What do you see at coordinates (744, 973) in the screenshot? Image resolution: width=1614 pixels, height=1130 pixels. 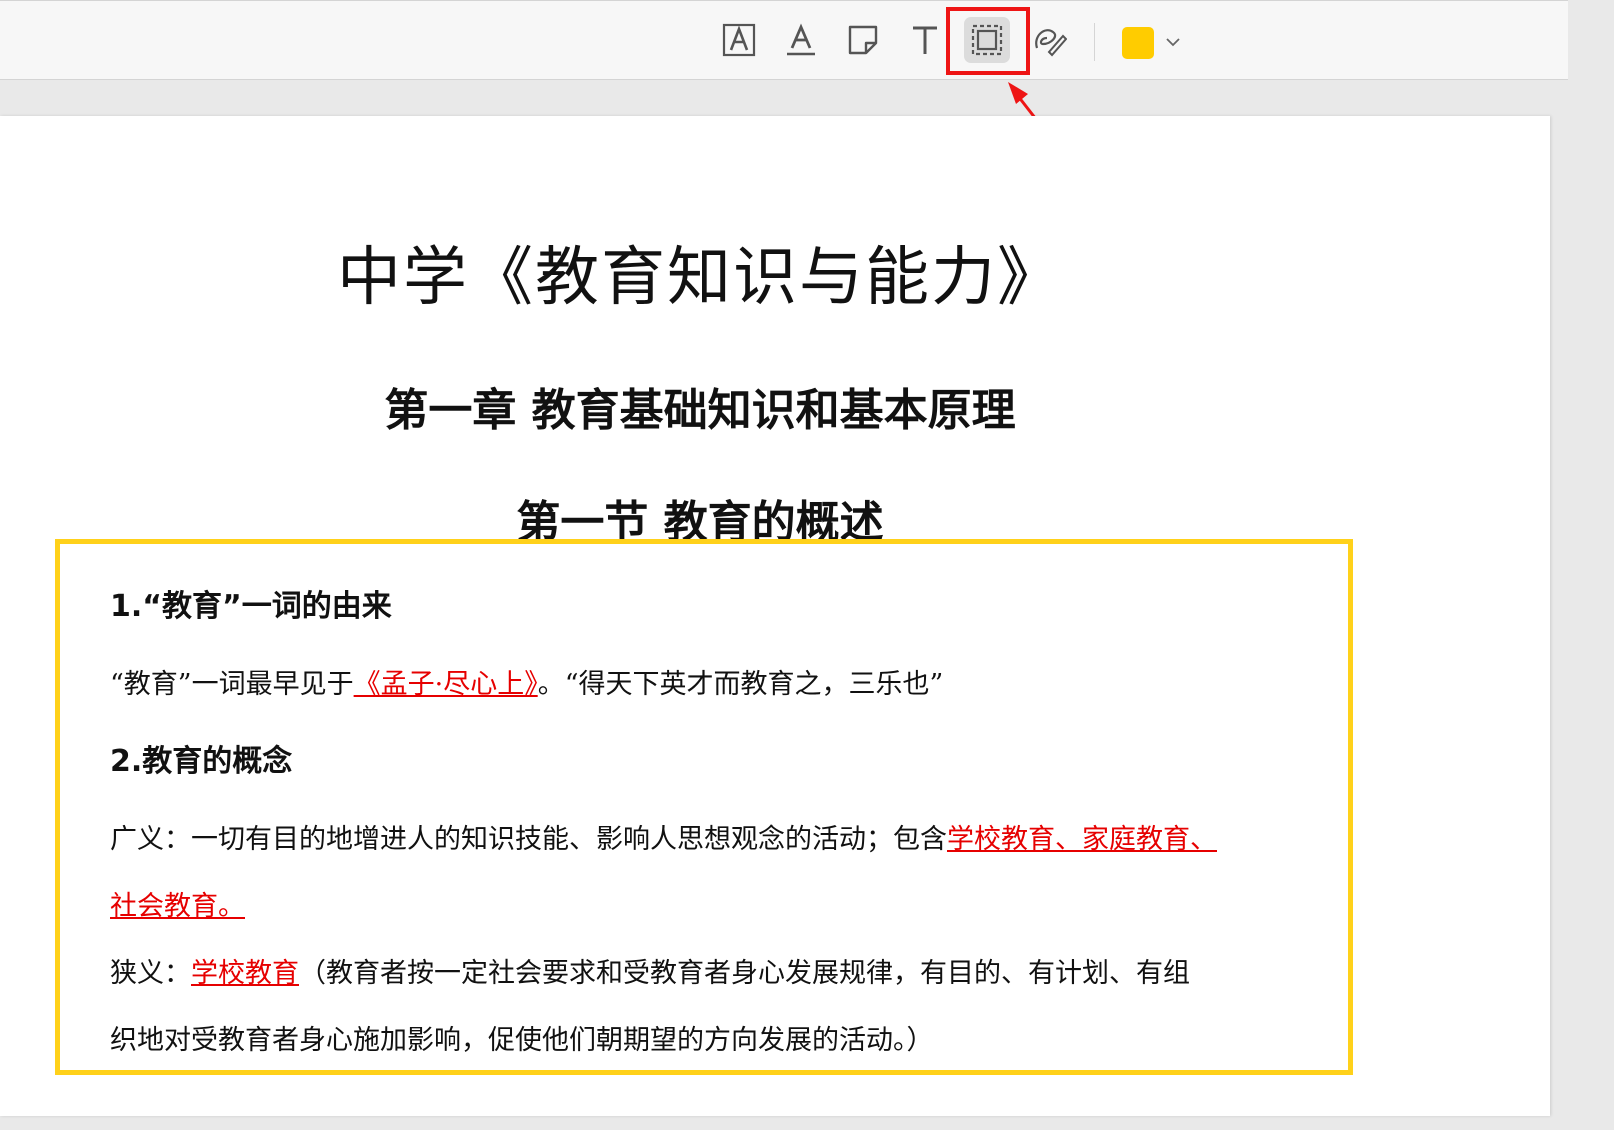 I see `narrow-text: （教育者按一定社会要求和受教育者身心发展规律，有目的、有计划、有组` at bounding box center [744, 973].